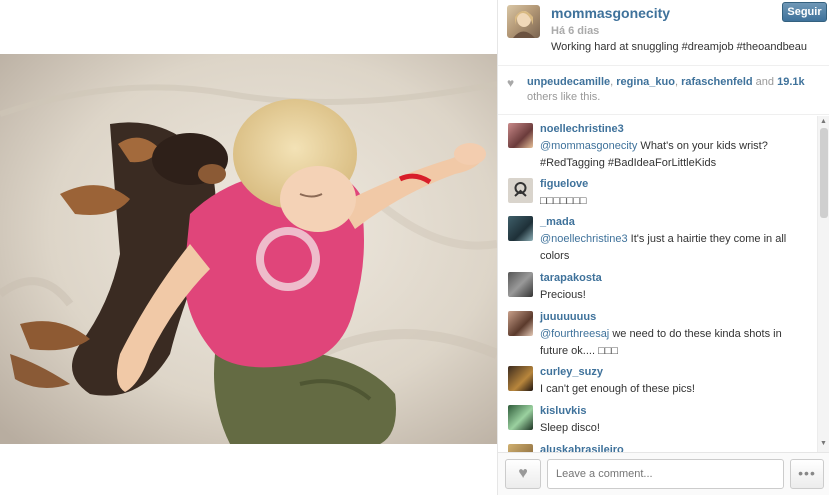 Image resolution: width=829 pixels, height=495 pixels. What do you see at coordinates (574, 334) in the screenshot?
I see `comment-mention: @fourthreesaj` at bounding box center [574, 334].